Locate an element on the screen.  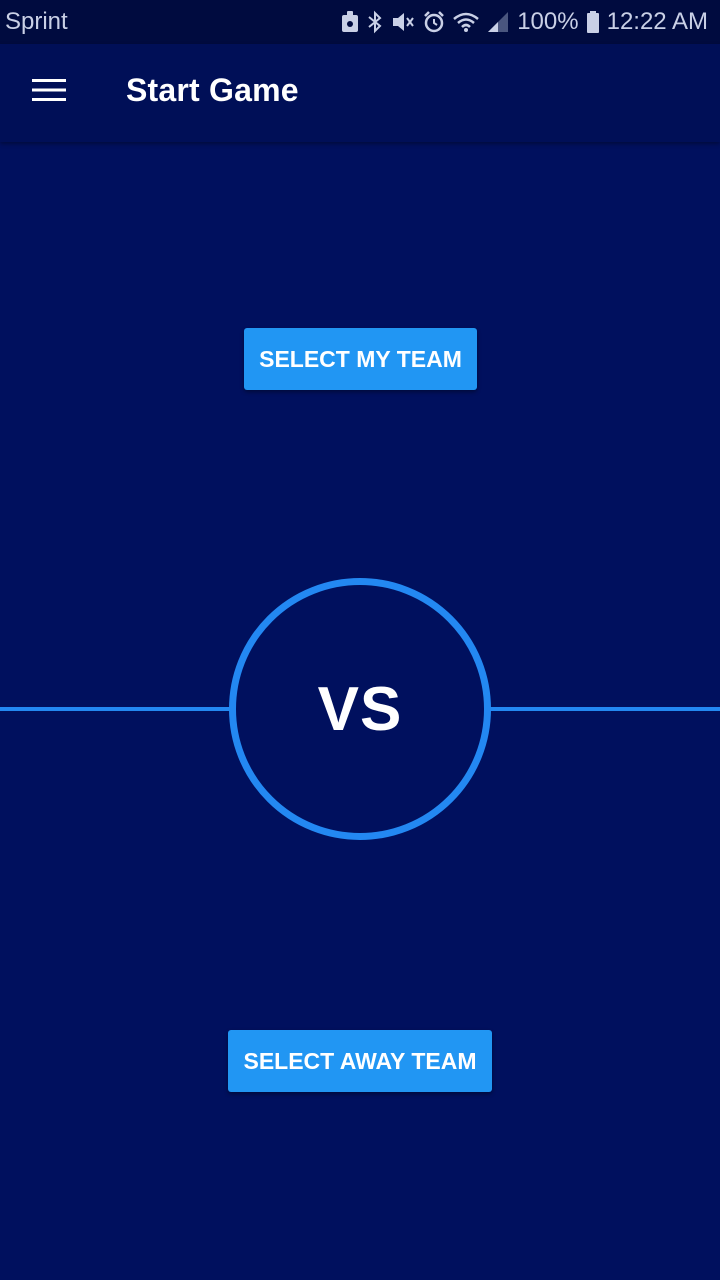
mute-icon is located at coordinates (403, 22).